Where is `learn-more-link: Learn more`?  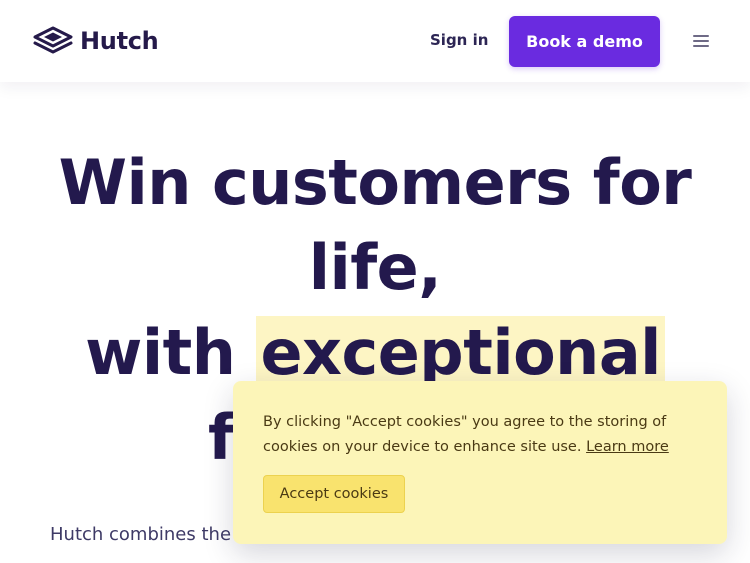
learn-more-link: Learn more is located at coordinates (627, 447).